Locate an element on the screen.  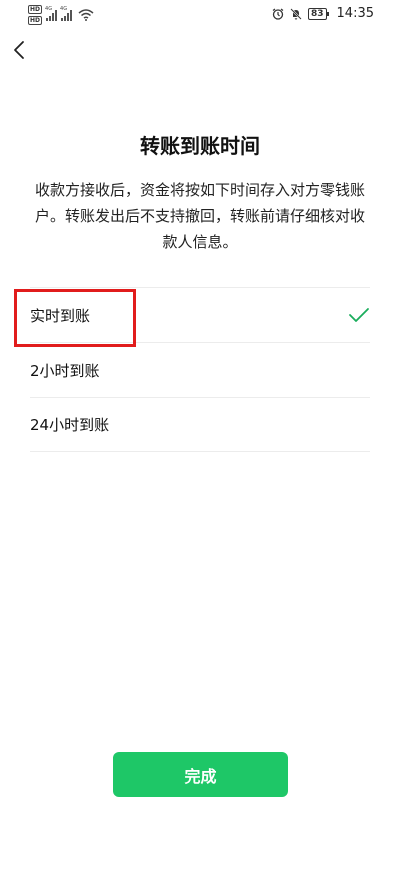
check-icon is located at coordinates (359, 315).